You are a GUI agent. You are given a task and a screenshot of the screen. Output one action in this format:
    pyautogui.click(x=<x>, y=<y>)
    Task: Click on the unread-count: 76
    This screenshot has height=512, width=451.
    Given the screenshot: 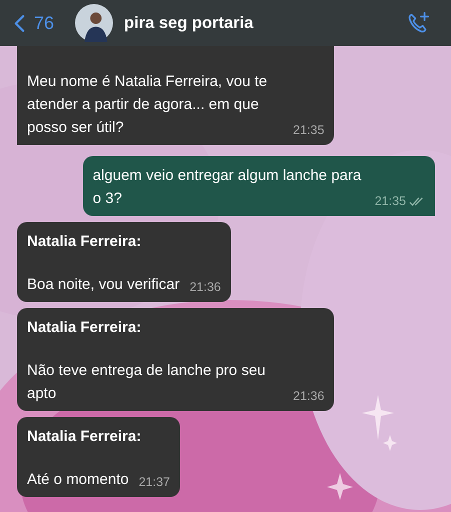 What is the action you would take?
    pyautogui.click(x=44, y=23)
    